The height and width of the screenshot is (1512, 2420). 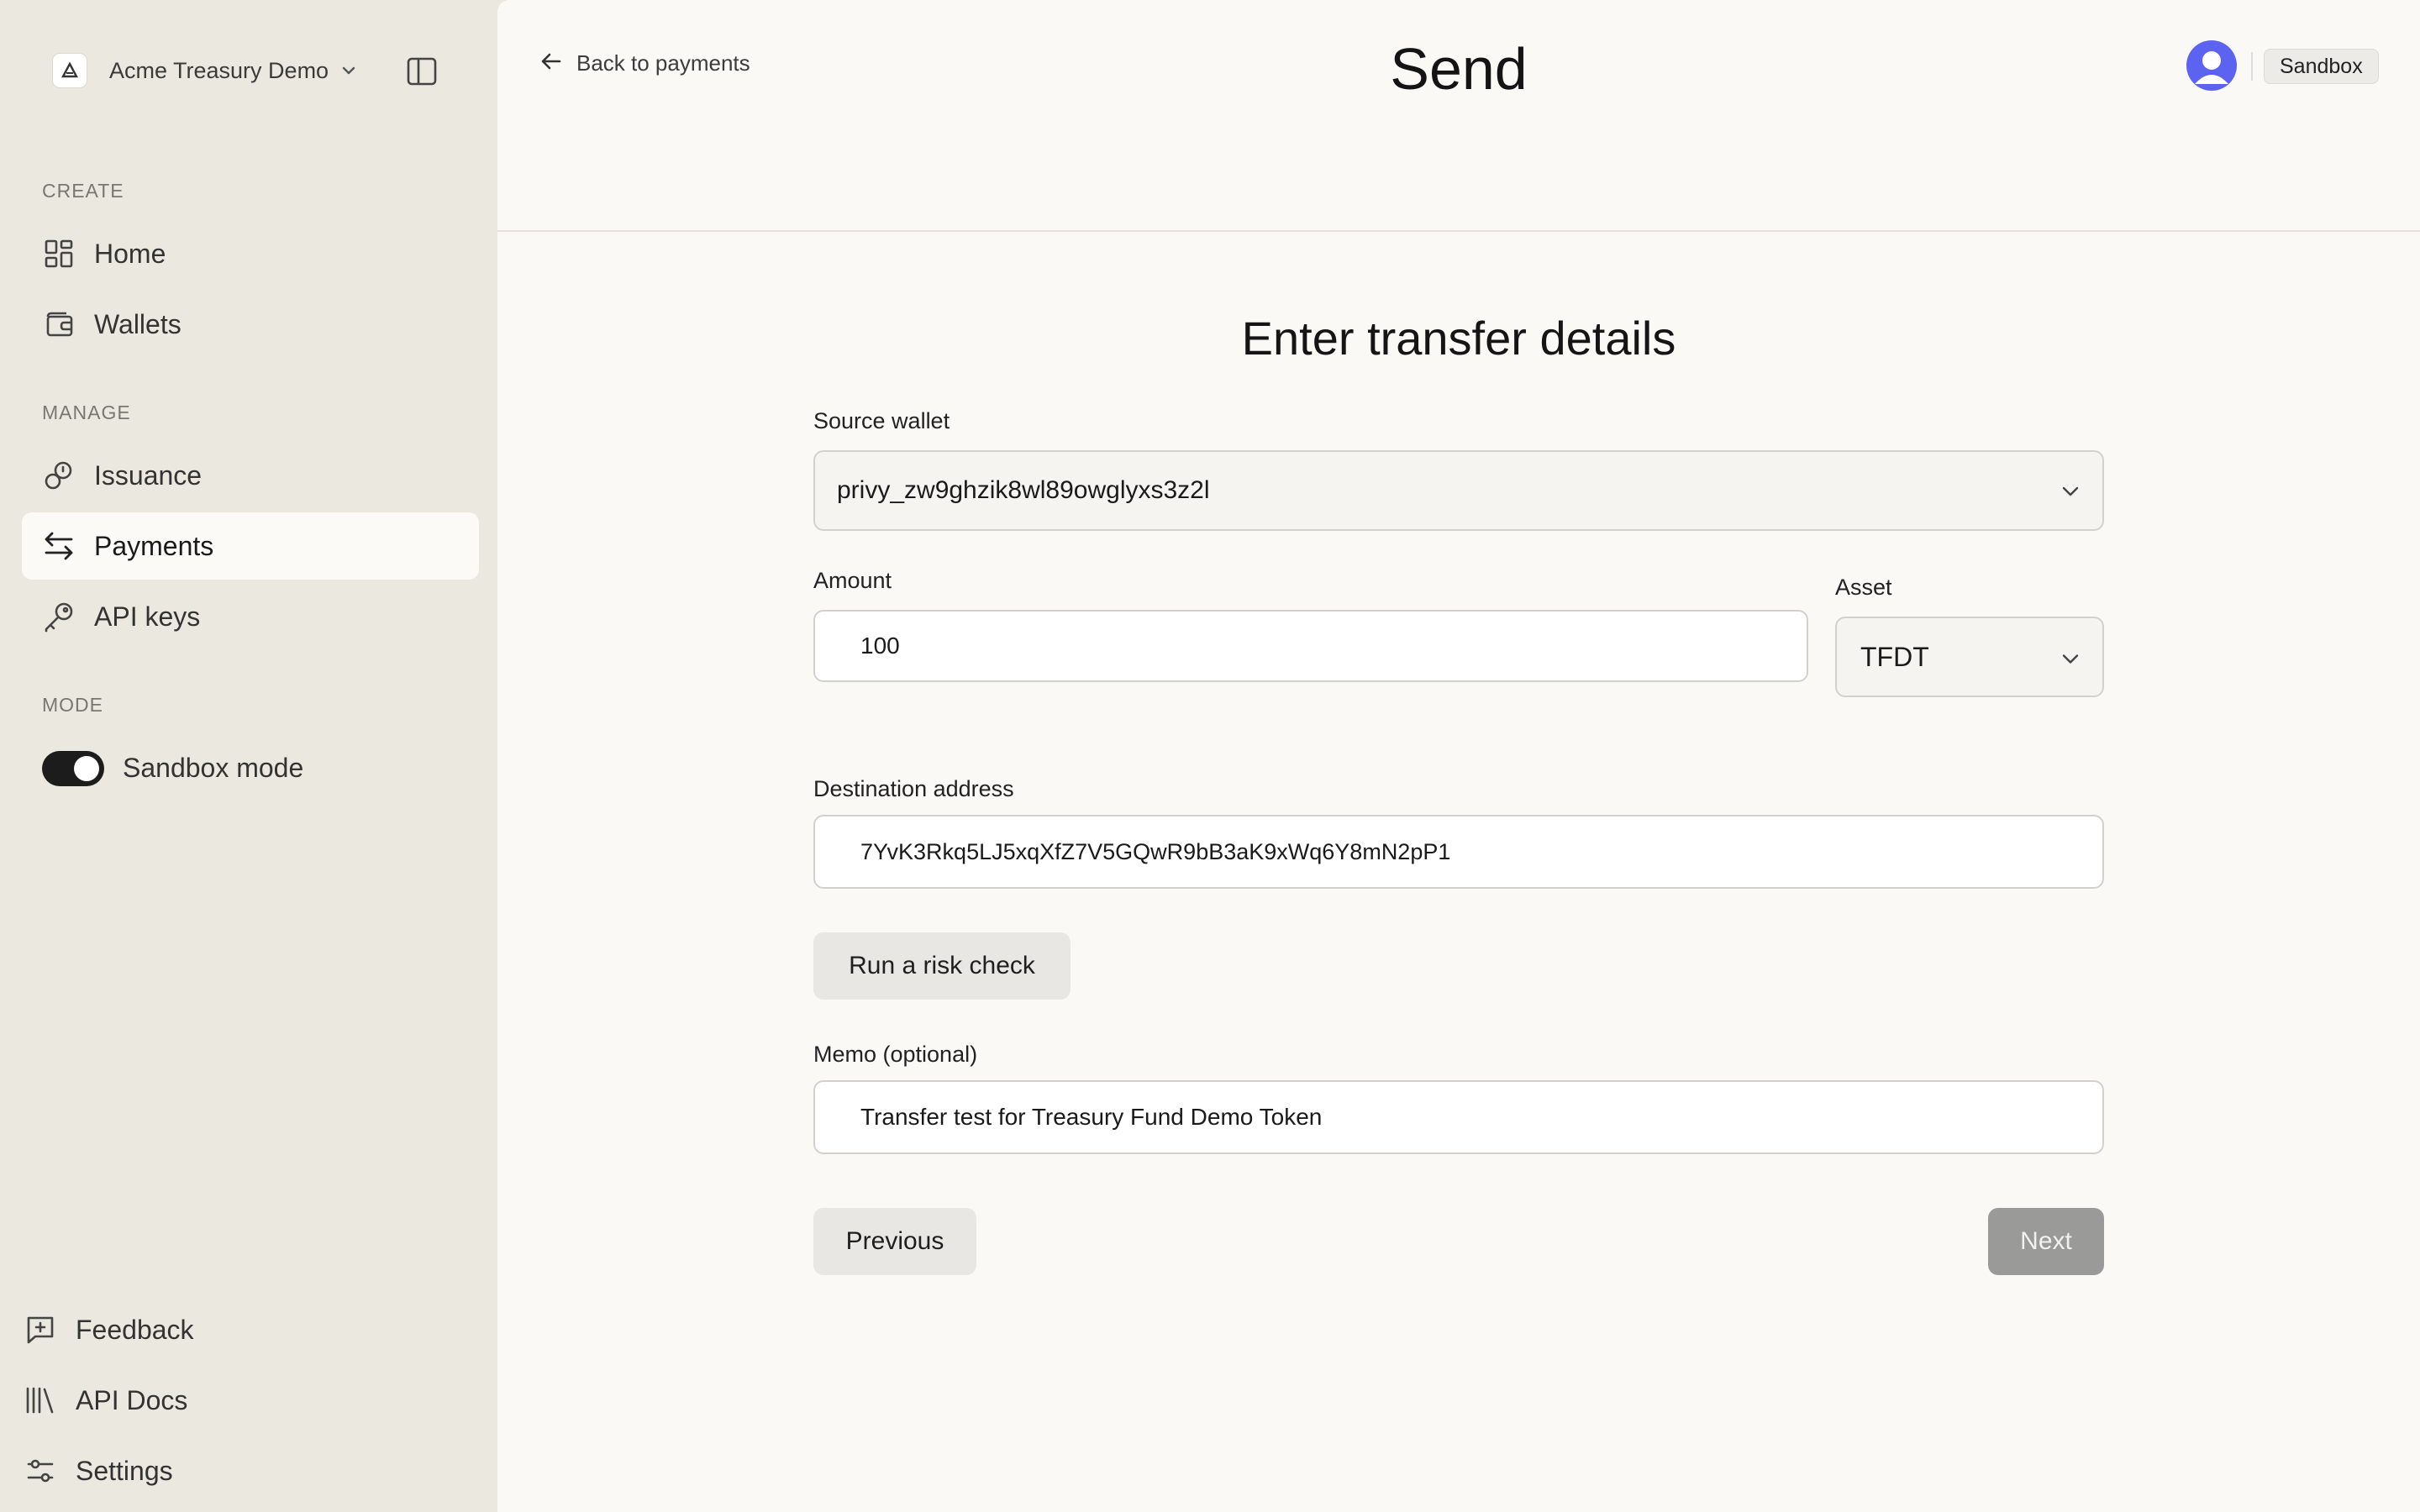 I want to click on asset-select: TFDT, so click(x=1970, y=657).